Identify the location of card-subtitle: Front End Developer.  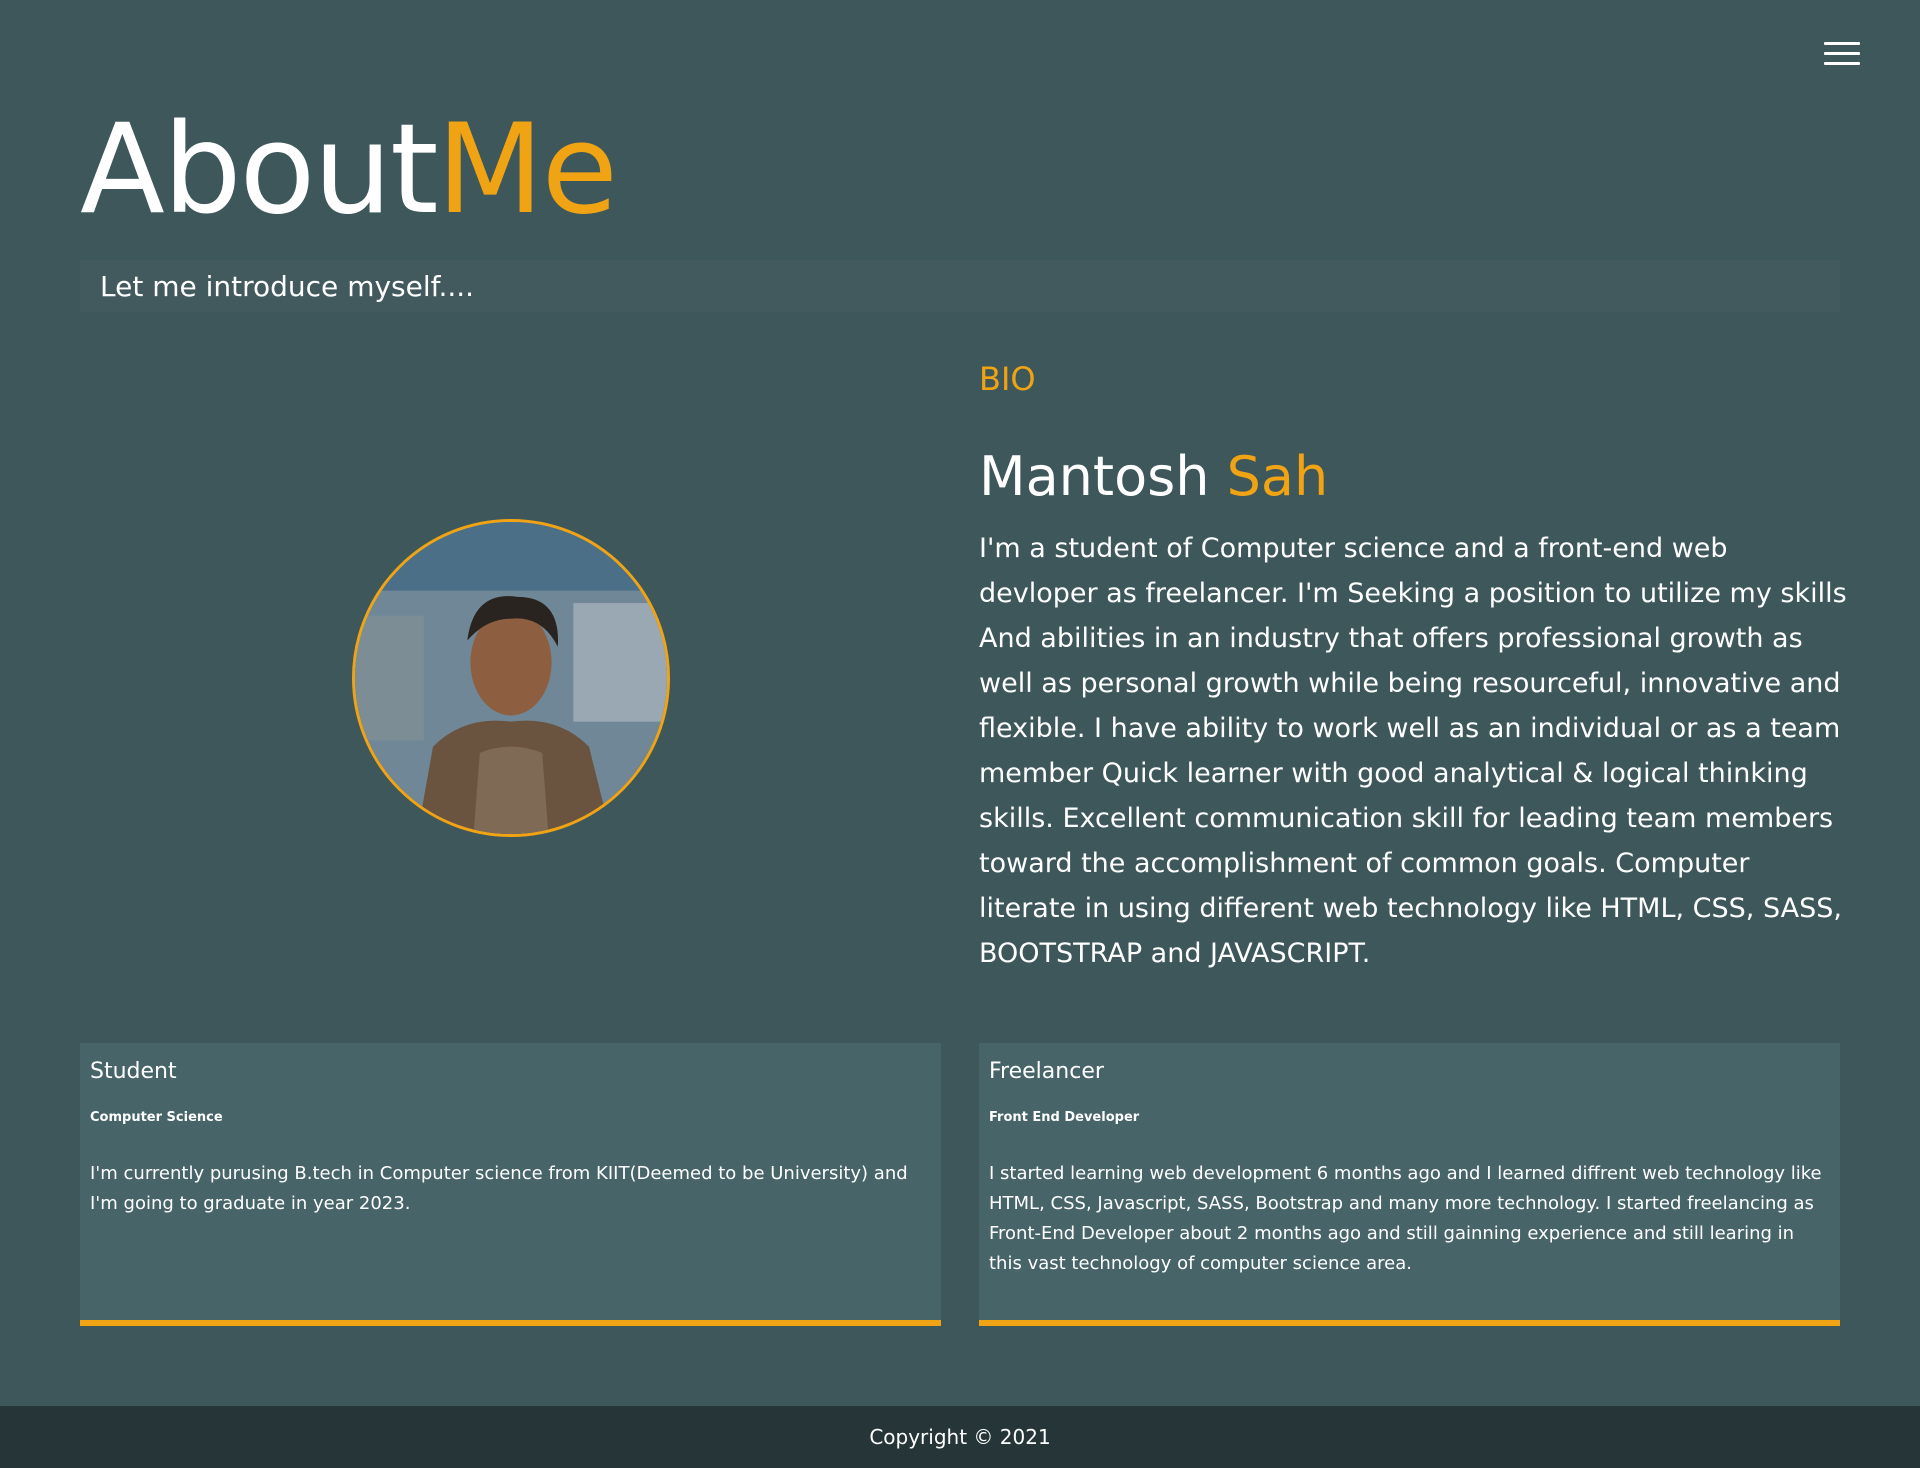
(1064, 1117).